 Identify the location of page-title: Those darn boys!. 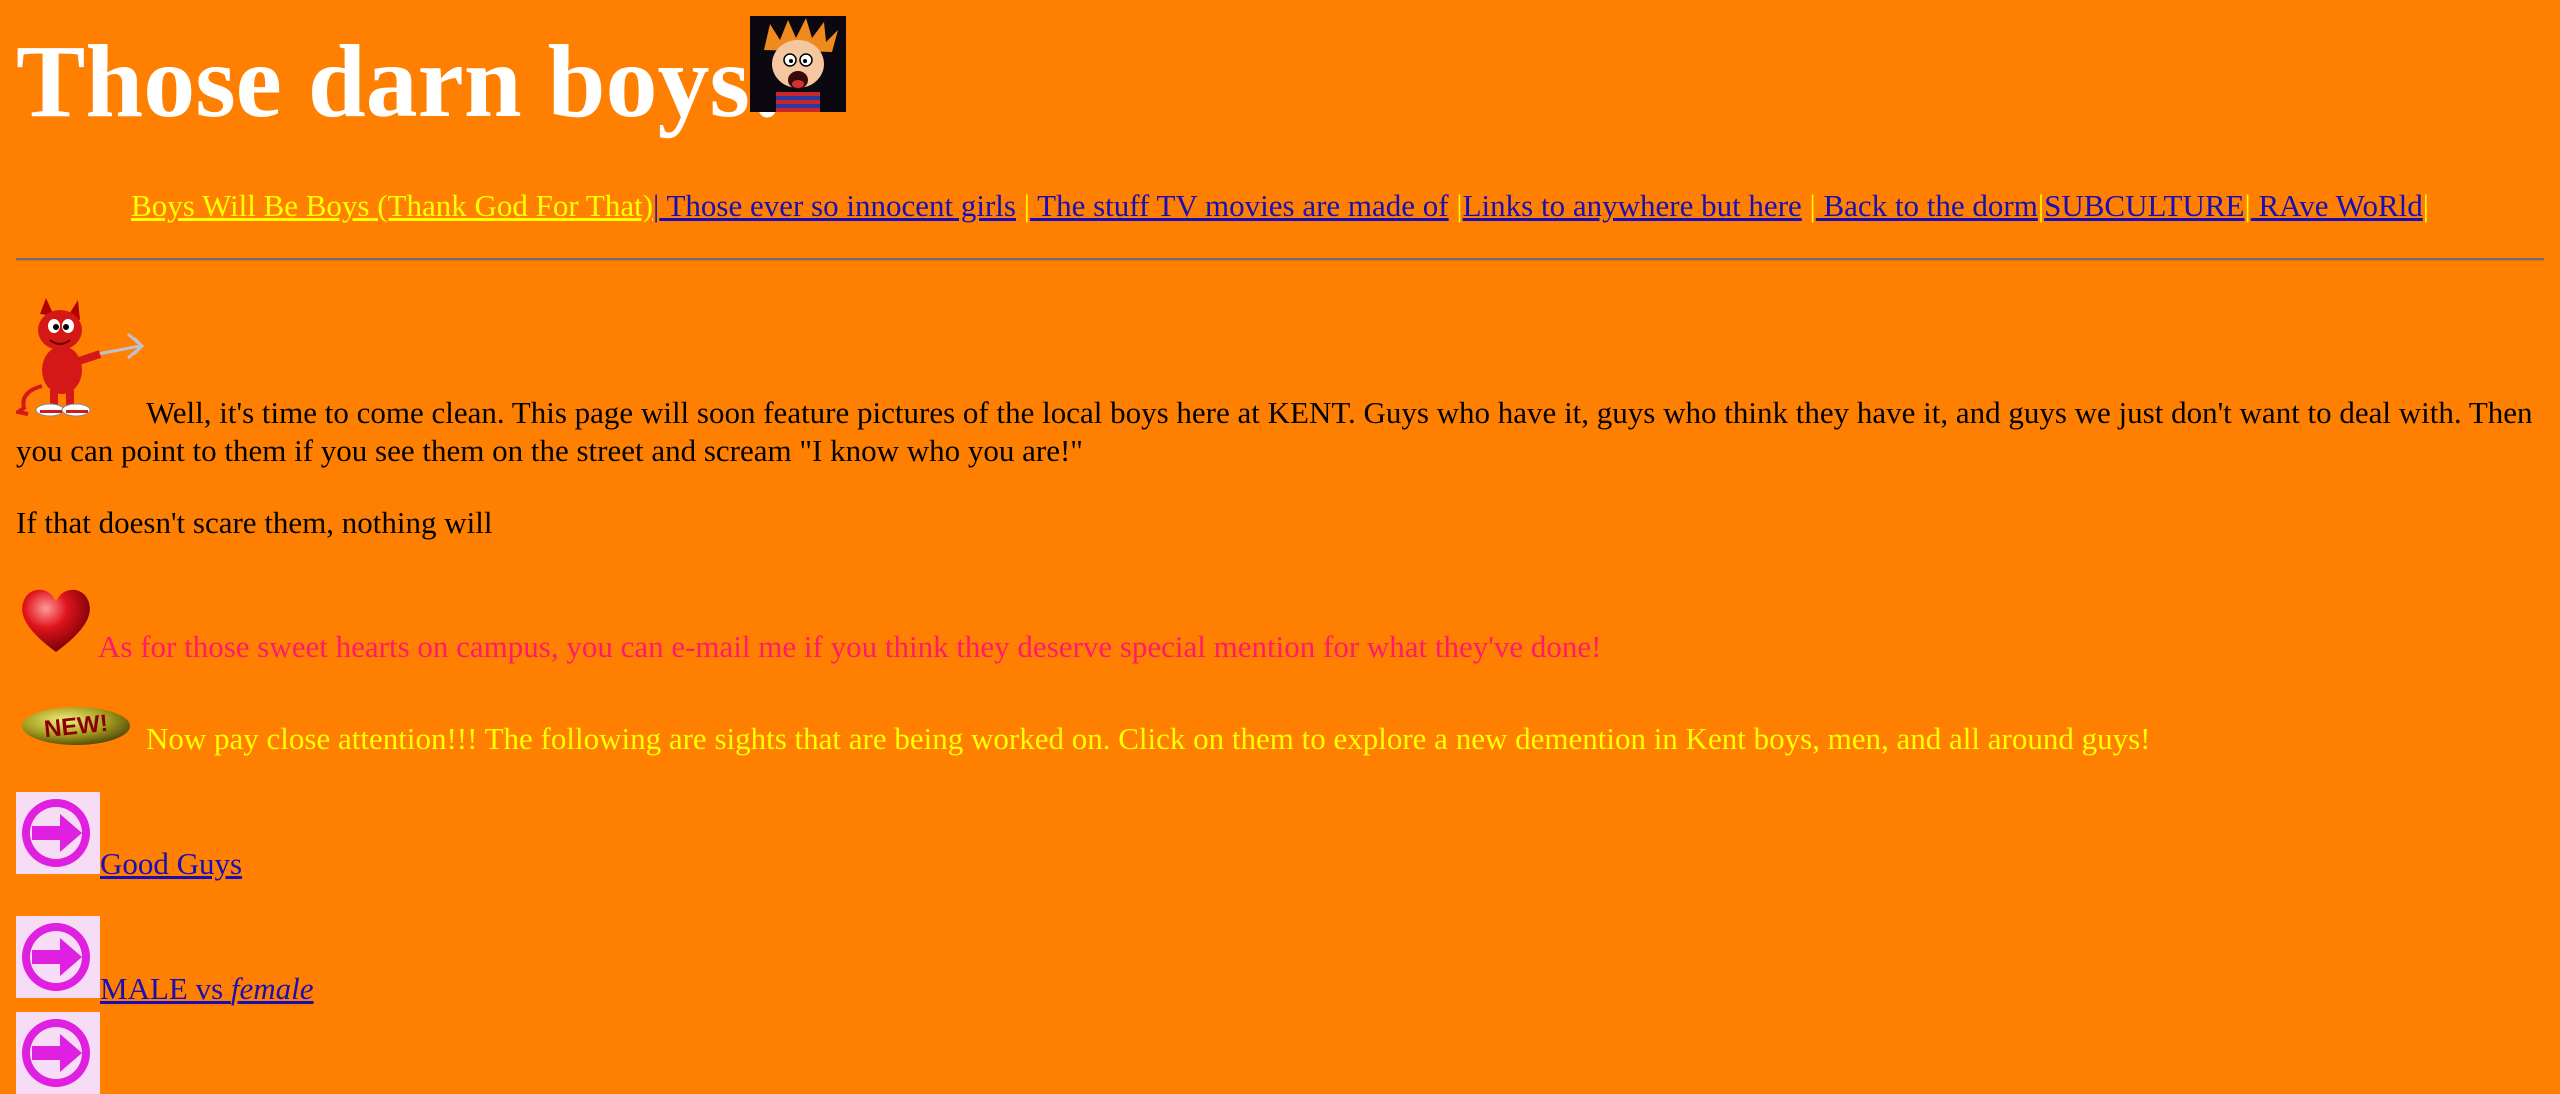
(400, 81).